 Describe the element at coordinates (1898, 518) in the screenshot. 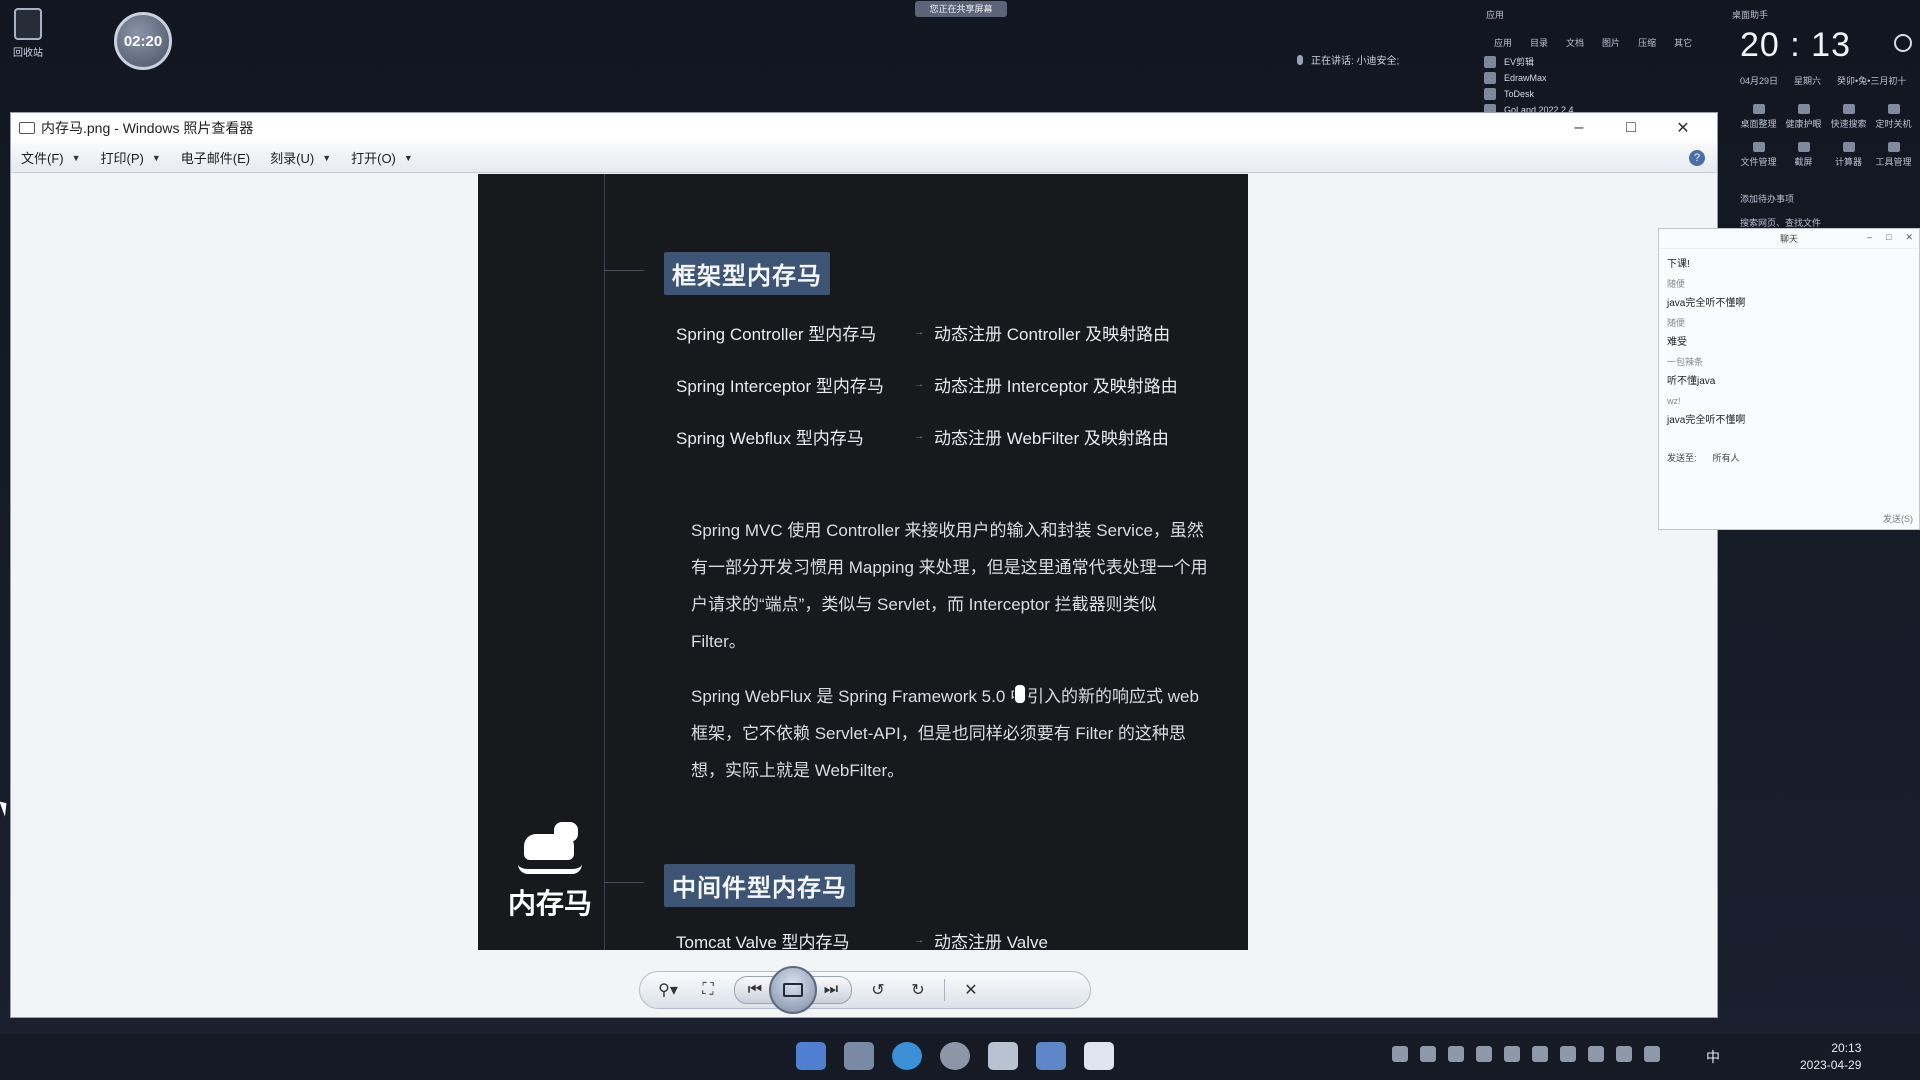

I see `chat-send-button: 发送(S)` at that location.